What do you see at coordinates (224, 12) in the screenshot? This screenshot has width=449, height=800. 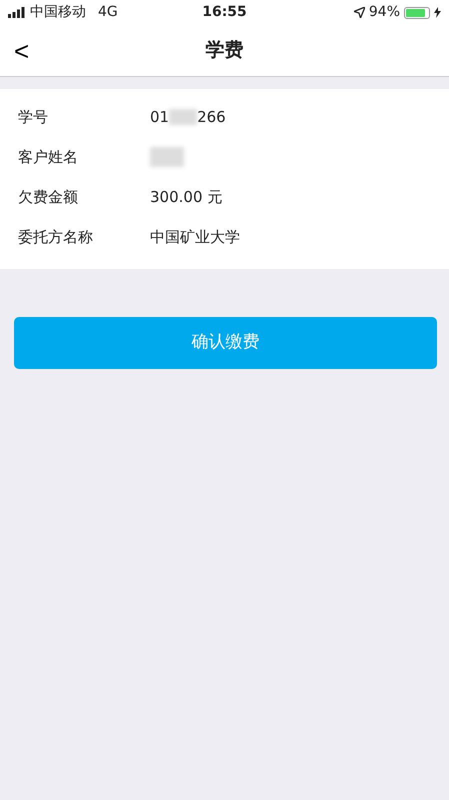 I see `clock-time: 16:55` at bounding box center [224, 12].